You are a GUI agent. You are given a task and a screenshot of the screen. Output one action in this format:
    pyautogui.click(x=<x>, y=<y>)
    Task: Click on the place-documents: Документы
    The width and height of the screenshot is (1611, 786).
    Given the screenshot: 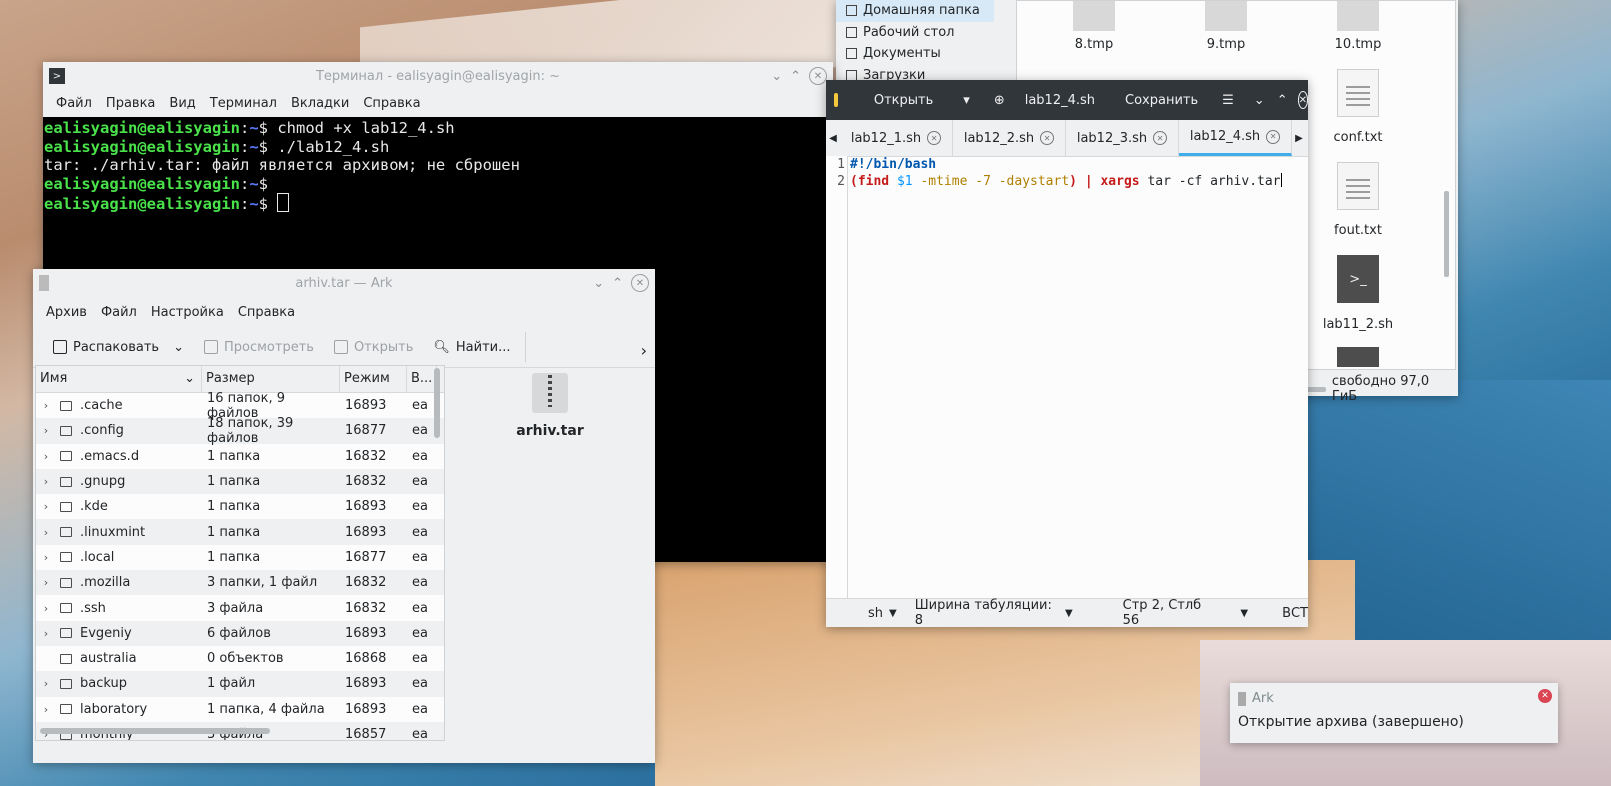 What is the action you would take?
    pyautogui.click(x=915, y=54)
    